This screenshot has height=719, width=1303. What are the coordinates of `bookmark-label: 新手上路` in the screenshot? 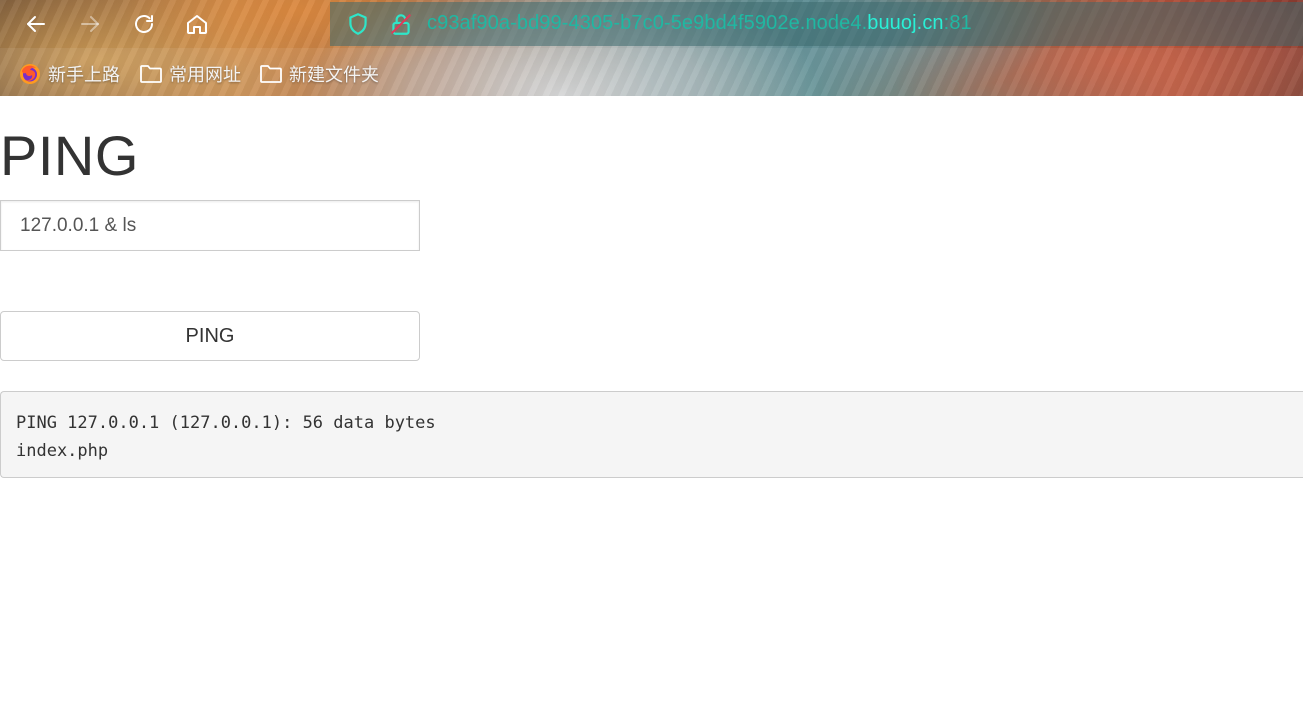 It's located at (84, 75).